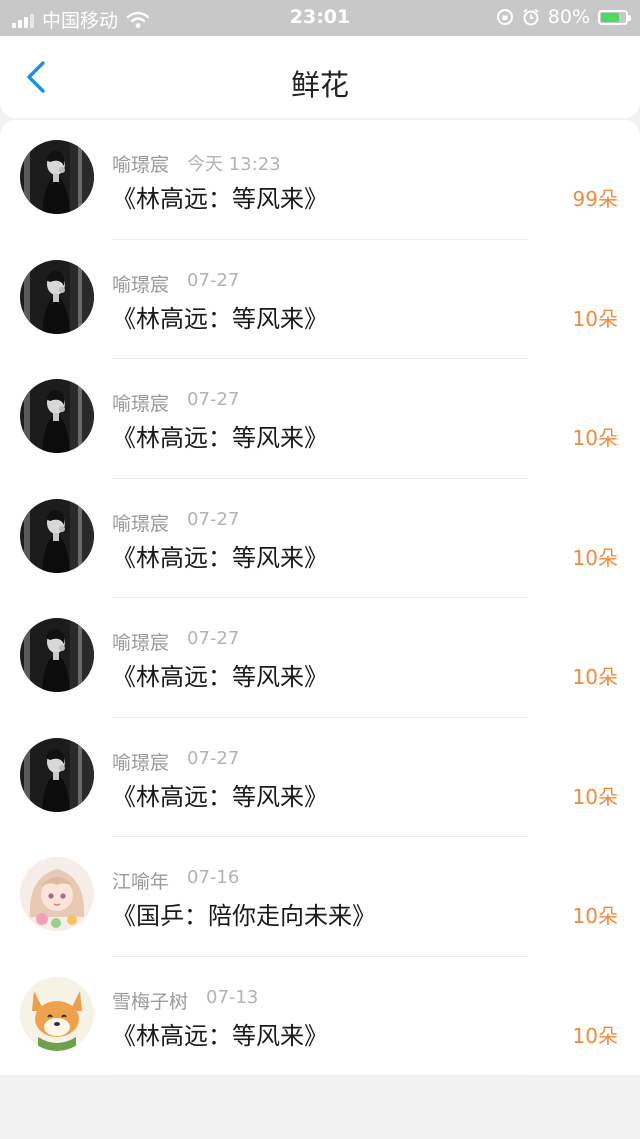 The width and height of the screenshot is (640, 1139). Describe the element at coordinates (320, 18) in the screenshot. I see `status-bar: 中国移动 23:01 80%` at that location.